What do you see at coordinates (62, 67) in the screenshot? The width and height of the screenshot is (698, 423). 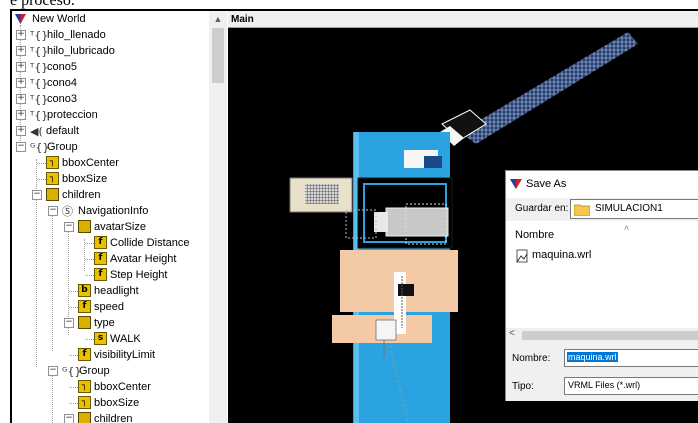 I see `tree-item-label: cono5` at bounding box center [62, 67].